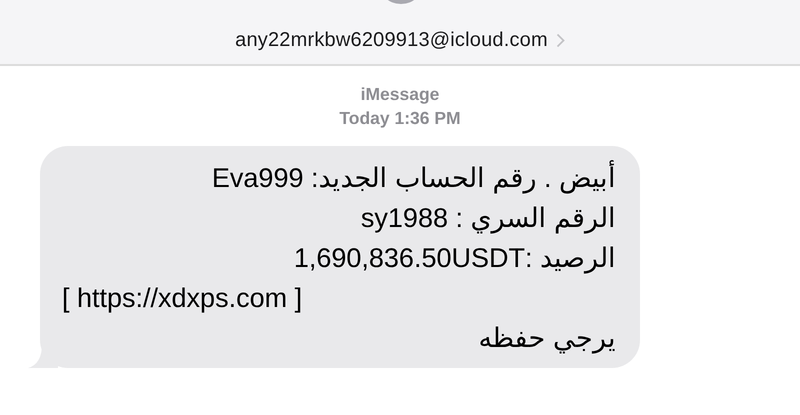  I want to click on service-label: iMessage, so click(400, 94).